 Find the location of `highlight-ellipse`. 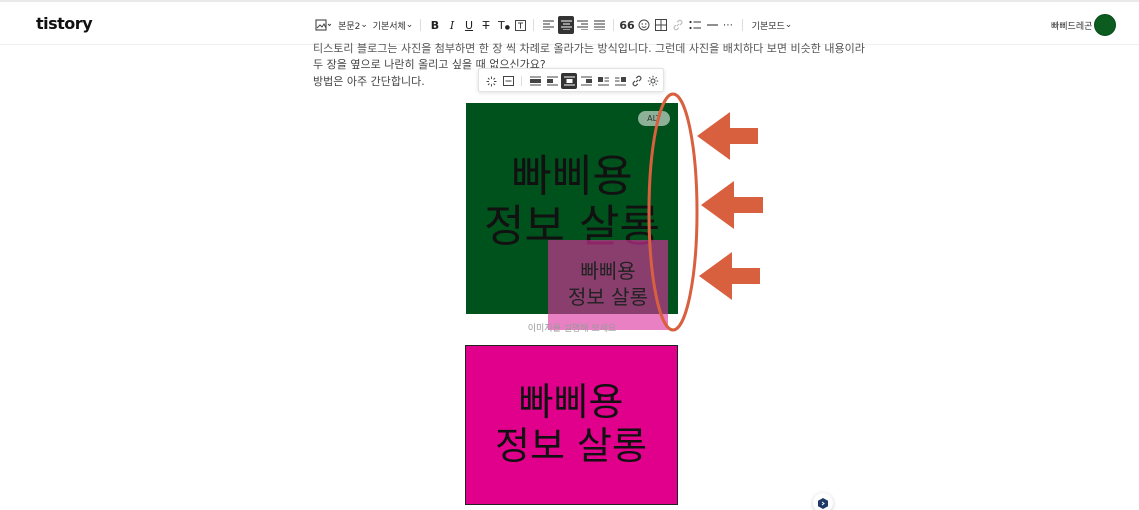

highlight-ellipse is located at coordinates (673, 212).